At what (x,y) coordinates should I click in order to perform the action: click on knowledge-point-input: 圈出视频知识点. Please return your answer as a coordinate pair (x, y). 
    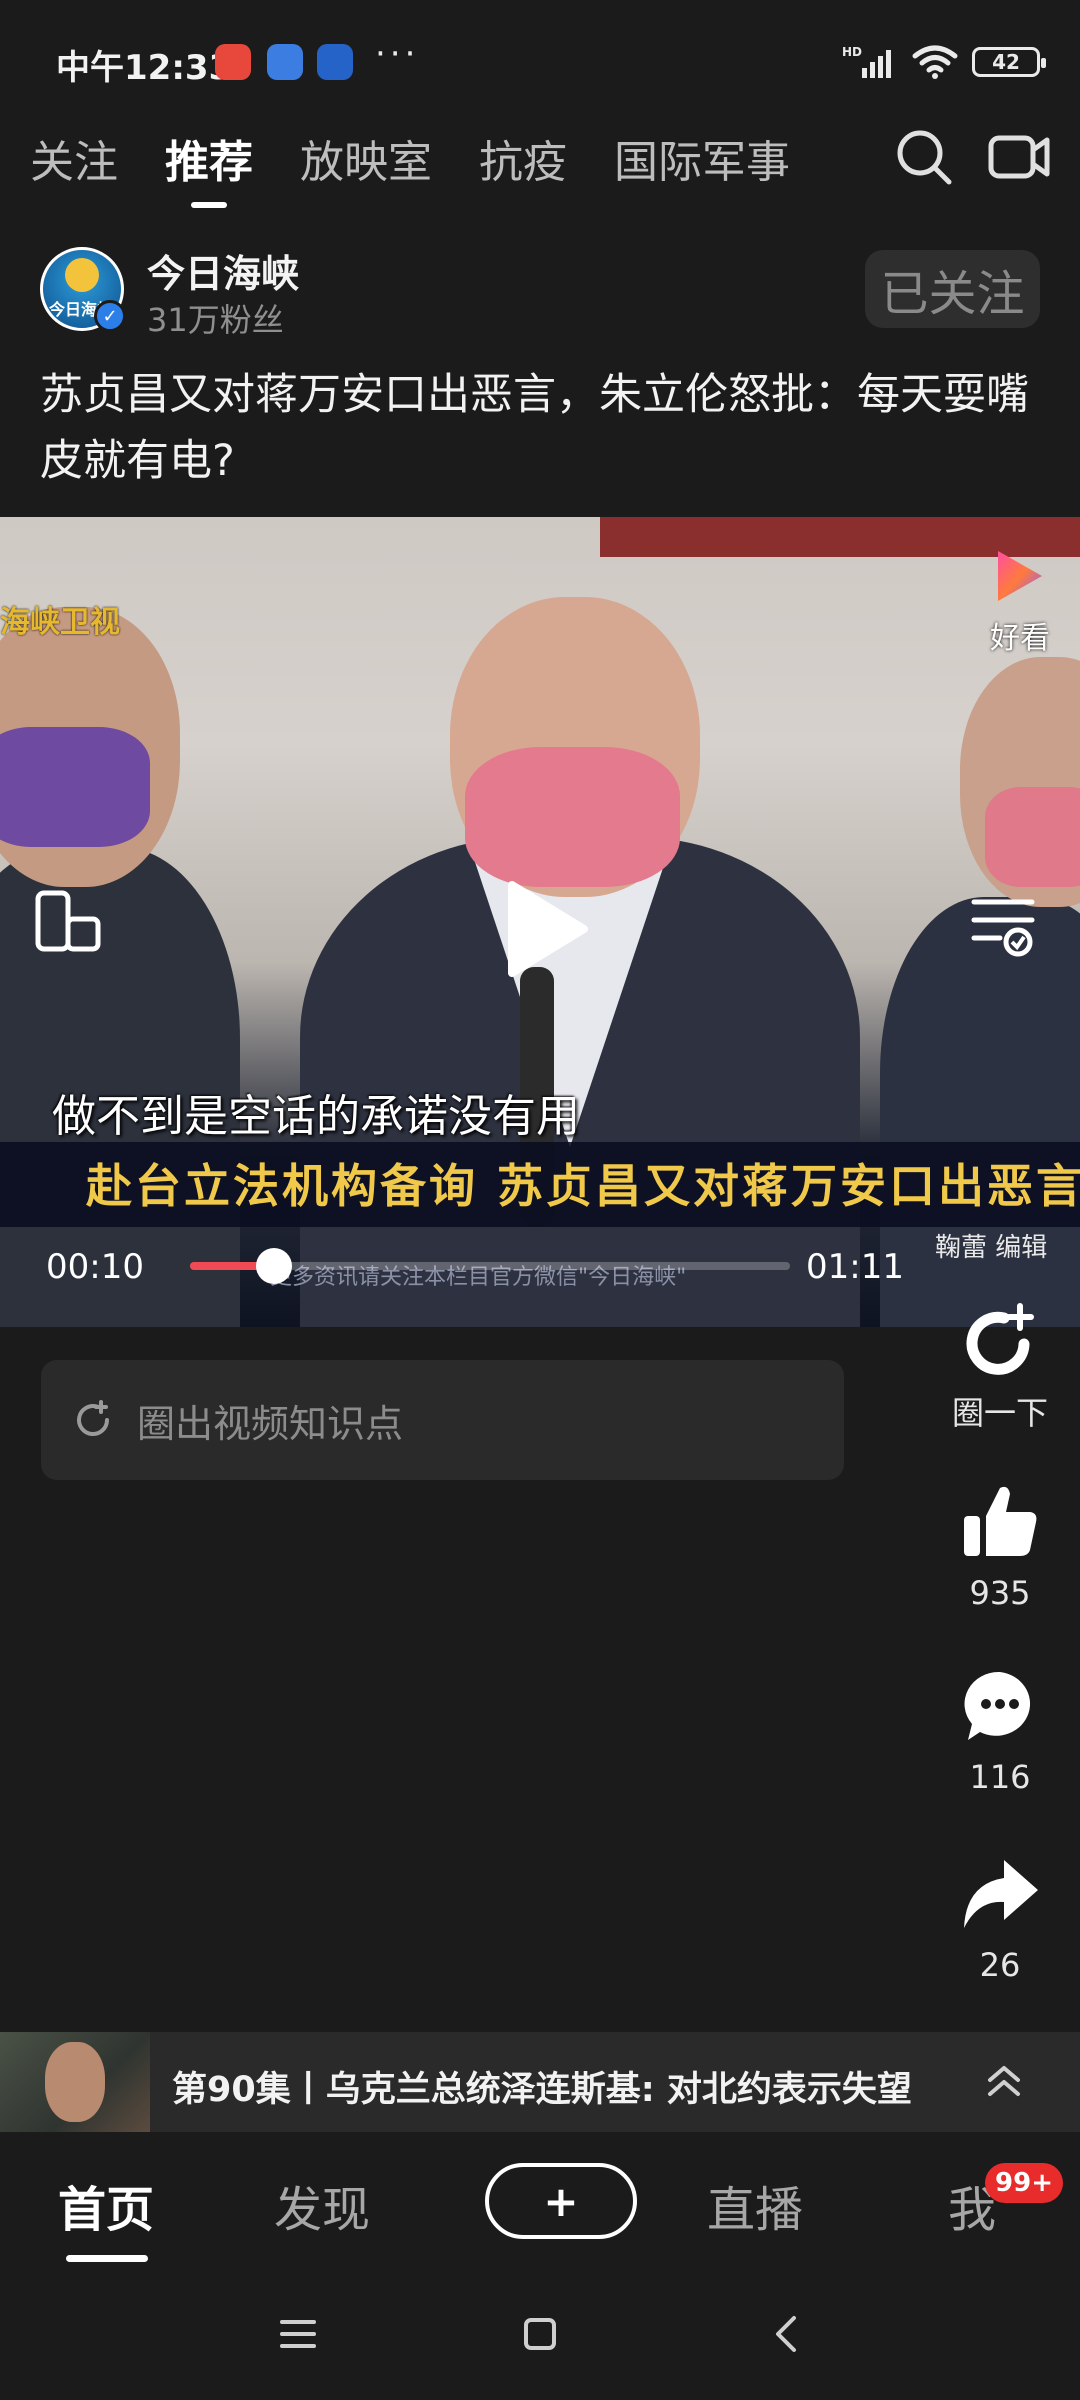
    Looking at the image, I should click on (442, 1420).